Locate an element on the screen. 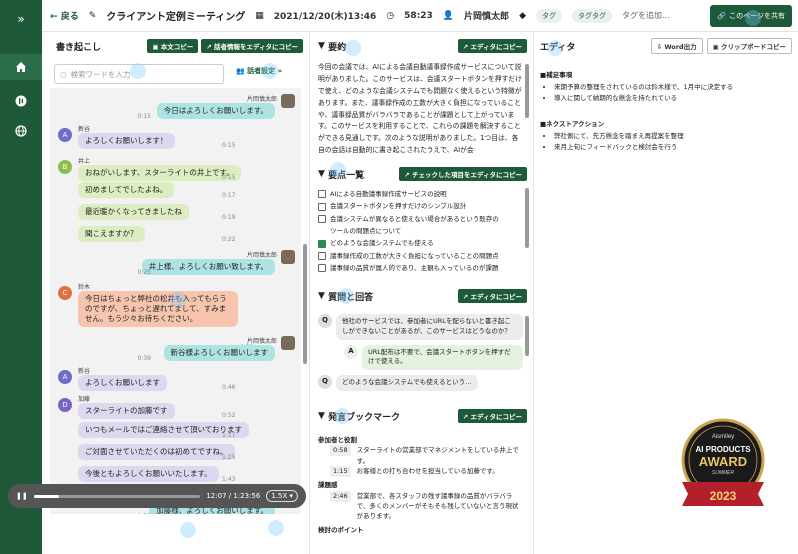 The height and width of the screenshot is (554, 798). pause-icon: ❚❚ is located at coordinates (22, 496).